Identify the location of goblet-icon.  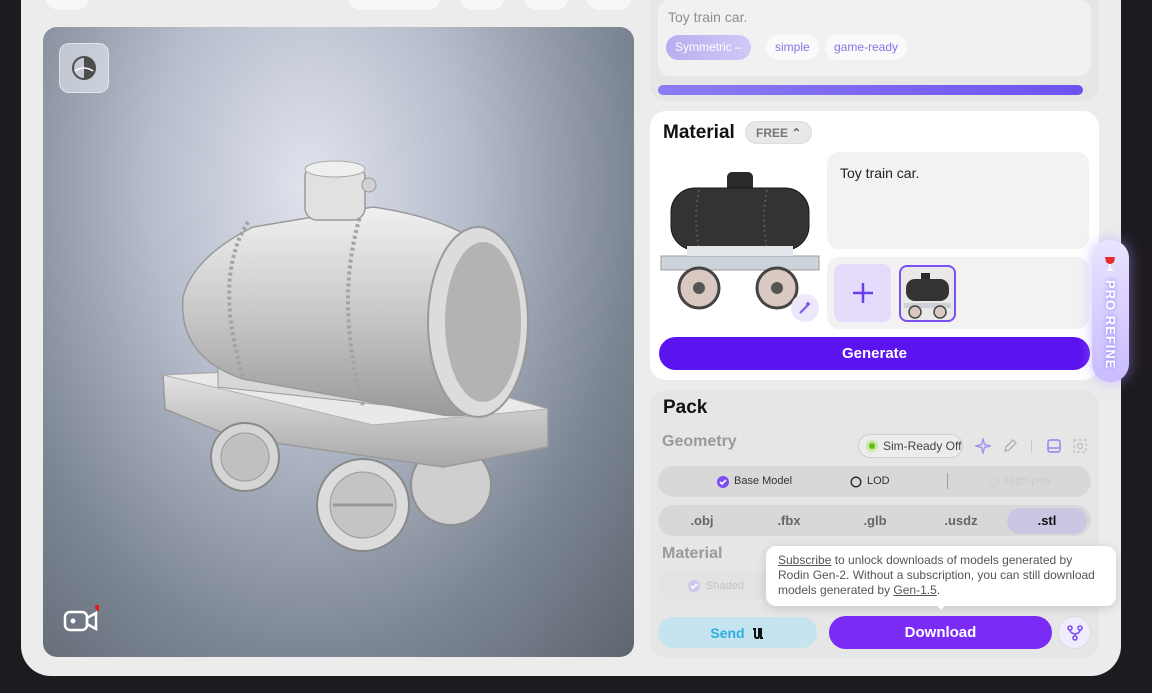
(1110, 264).